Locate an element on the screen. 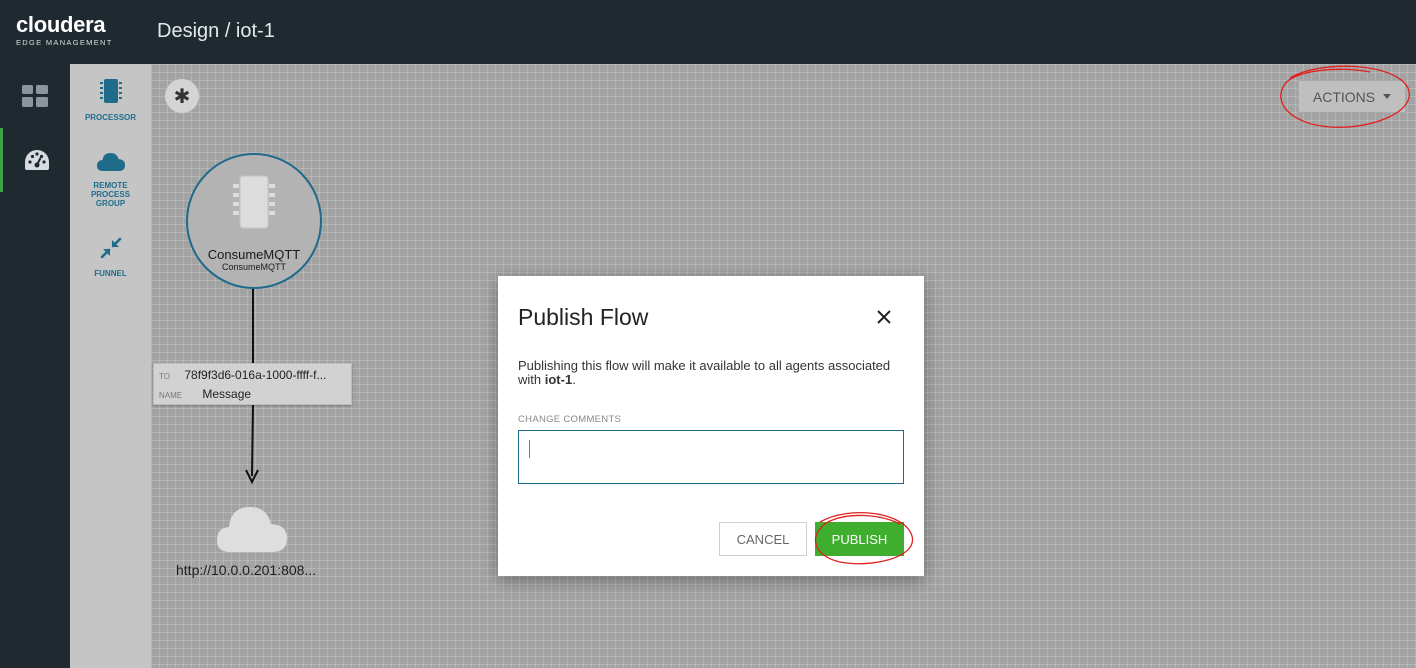 This screenshot has height=668, width=1416. connection-to-key: TO is located at coordinates (164, 376).